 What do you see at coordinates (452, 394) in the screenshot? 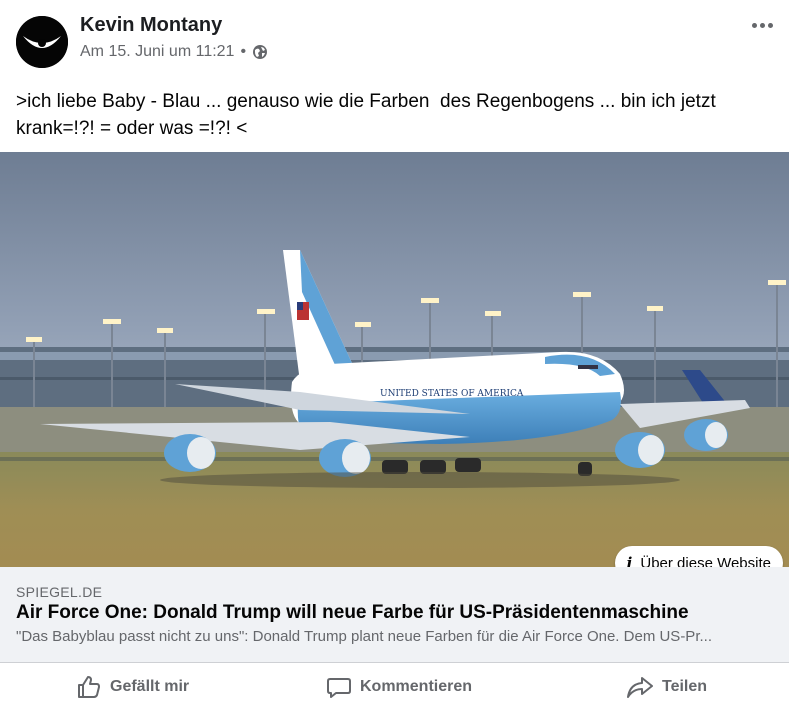
I see `fuselage-lettering: UNITED STATES OF AMERICA` at bounding box center [452, 394].